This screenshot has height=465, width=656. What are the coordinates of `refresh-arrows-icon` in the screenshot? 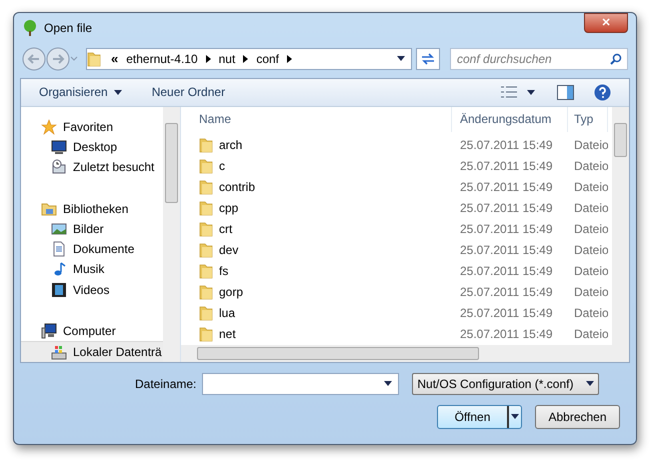 It's located at (428, 58).